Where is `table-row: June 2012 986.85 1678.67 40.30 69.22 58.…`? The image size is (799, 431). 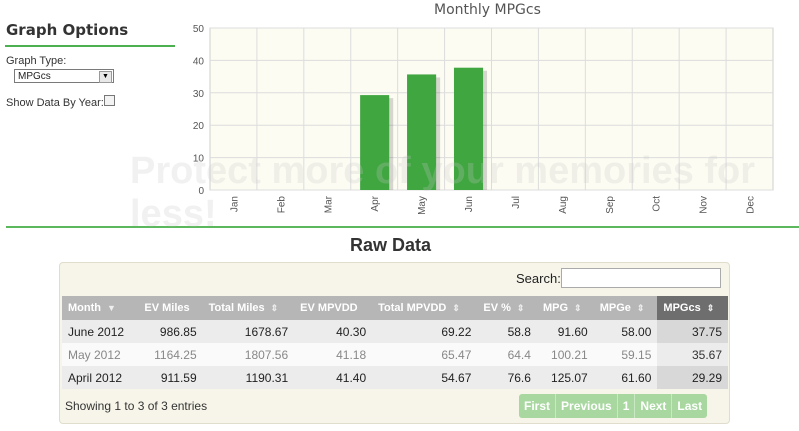 table-row: June 2012 986.85 1678.67 40.30 69.22 58.… is located at coordinates (395, 331).